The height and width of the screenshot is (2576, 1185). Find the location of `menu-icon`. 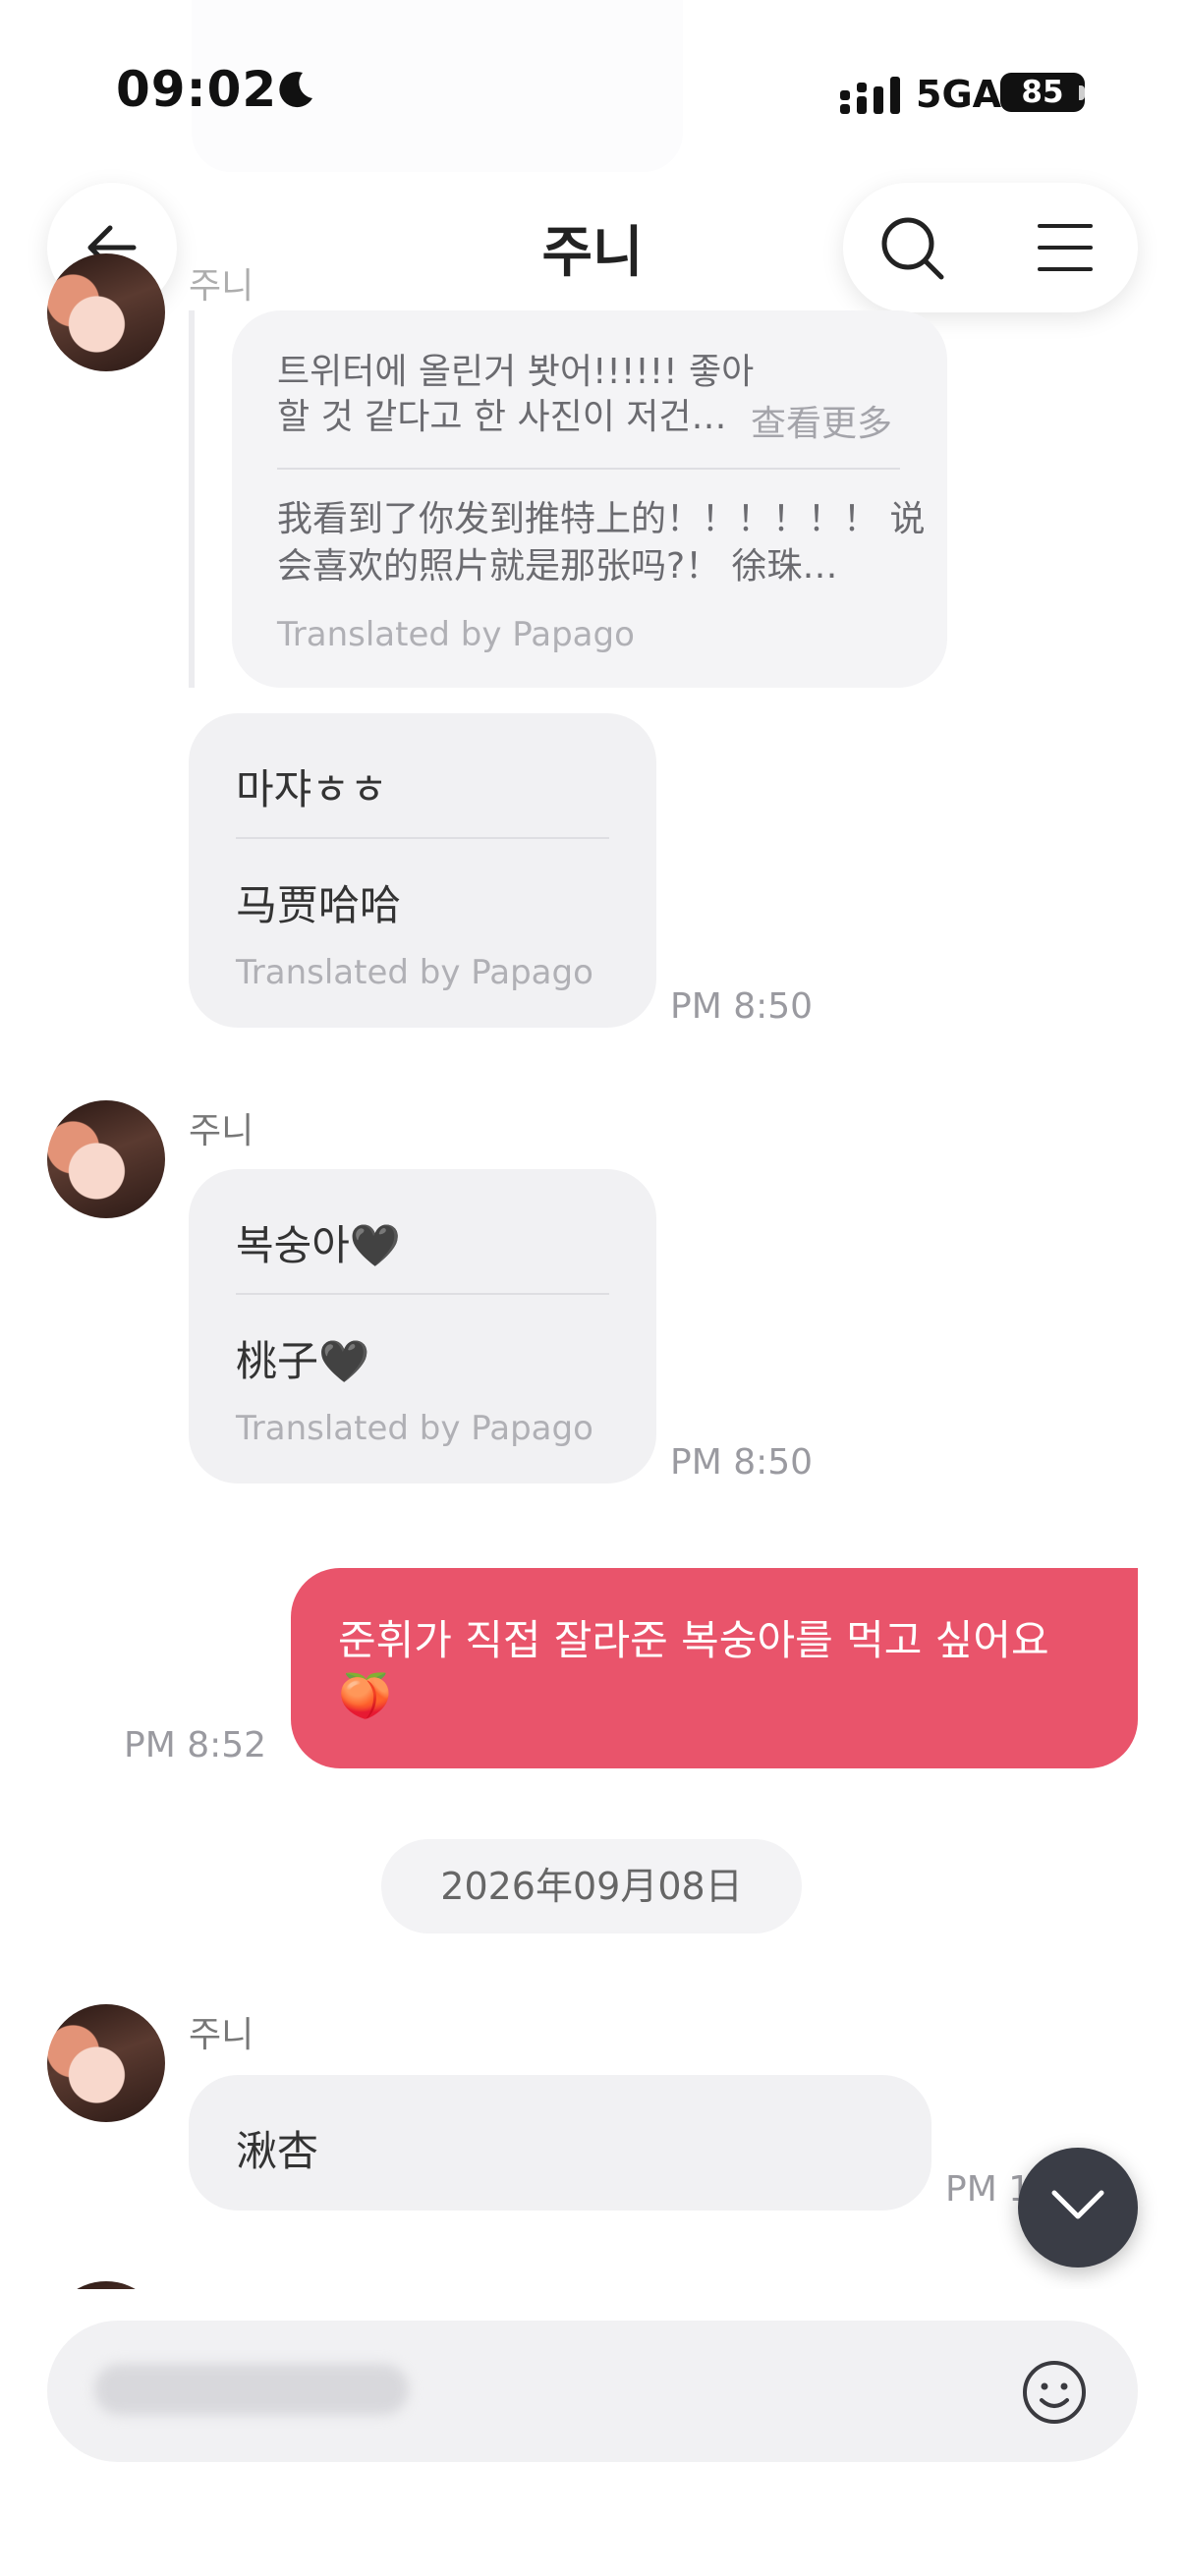

menu-icon is located at coordinates (1065, 247).